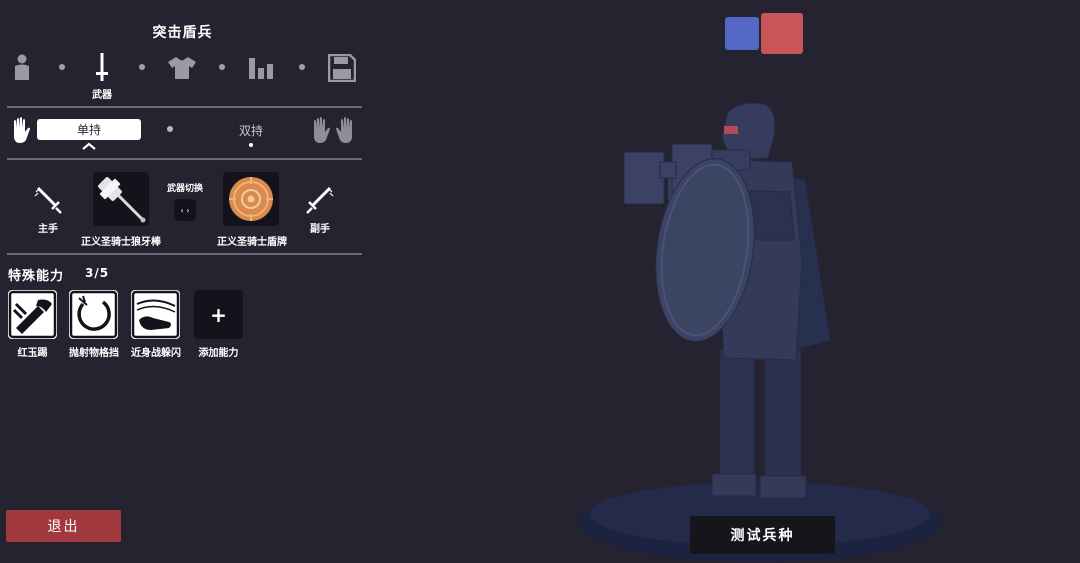  What do you see at coordinates (185, 210) in the screenshot?
I see `weapon-switch-button: ‹ ›` at bounding box center [185, 210].